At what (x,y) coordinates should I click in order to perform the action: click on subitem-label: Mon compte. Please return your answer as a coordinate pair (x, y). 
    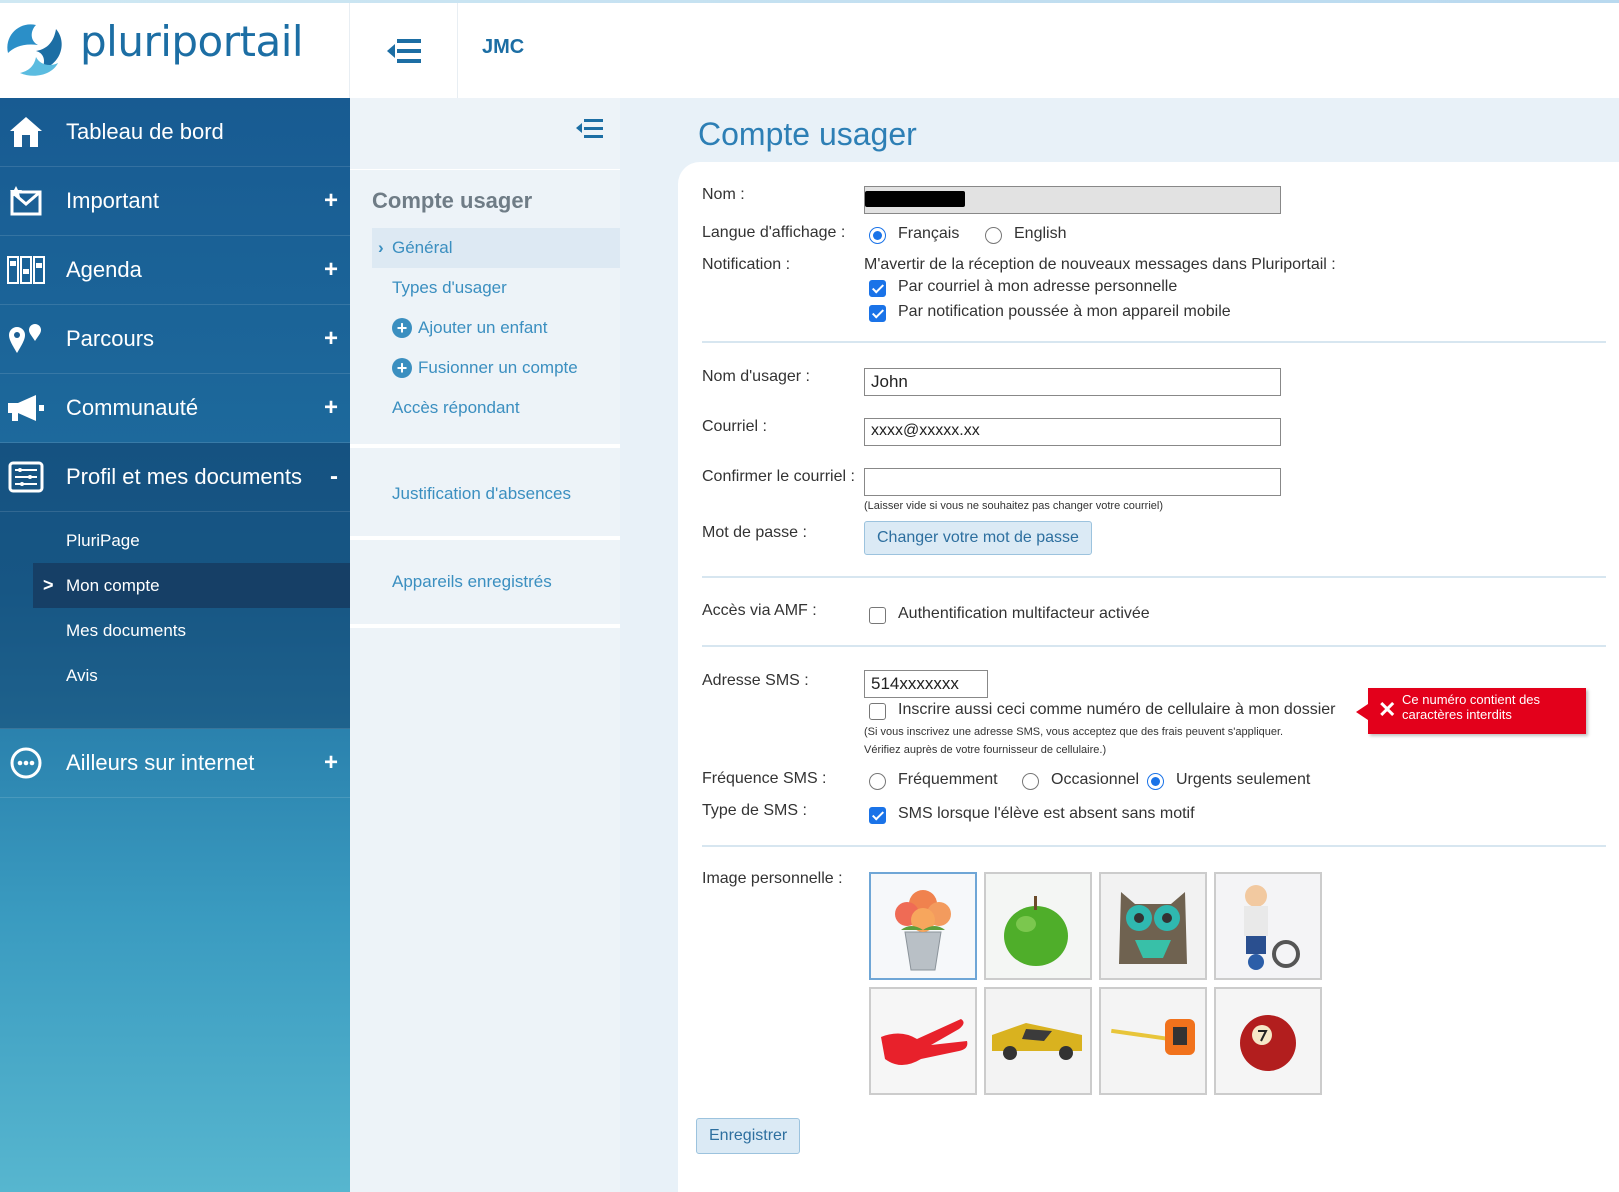
    Looking at the image, I should click on (113, 585).